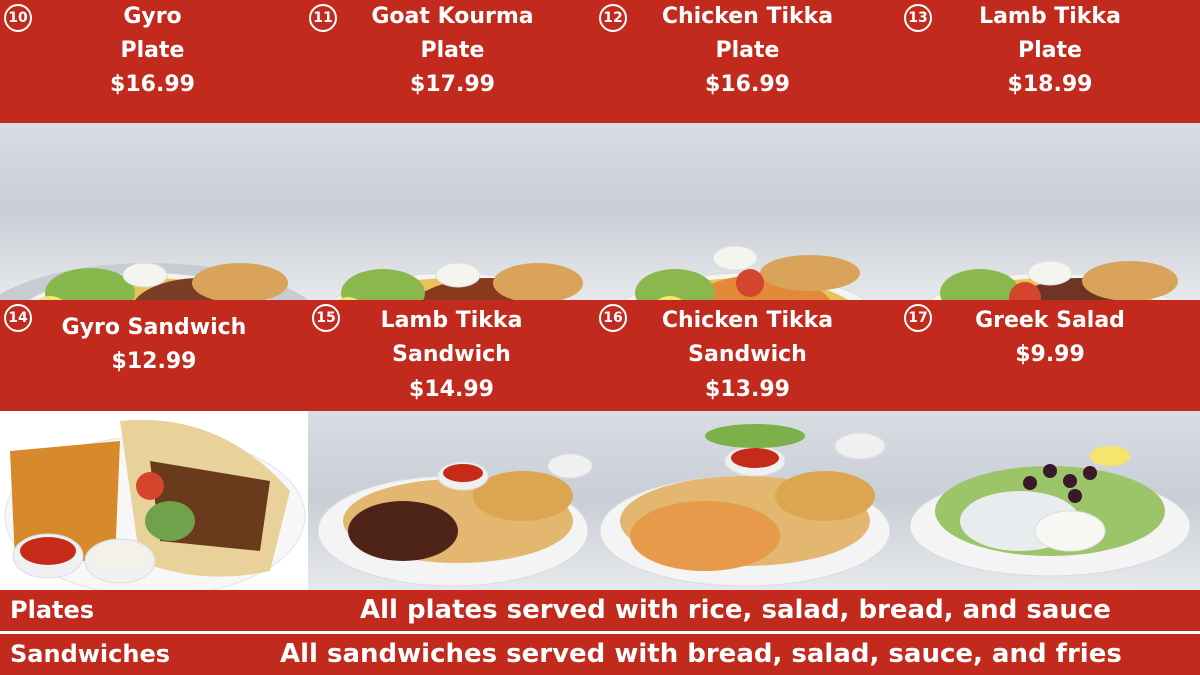 The height and width of the screenshot is (675, 1200). What do you see at coordinates (747, 389) in the screenshot?
I see `item-price: $13.99` at bounding box center [747, 389].